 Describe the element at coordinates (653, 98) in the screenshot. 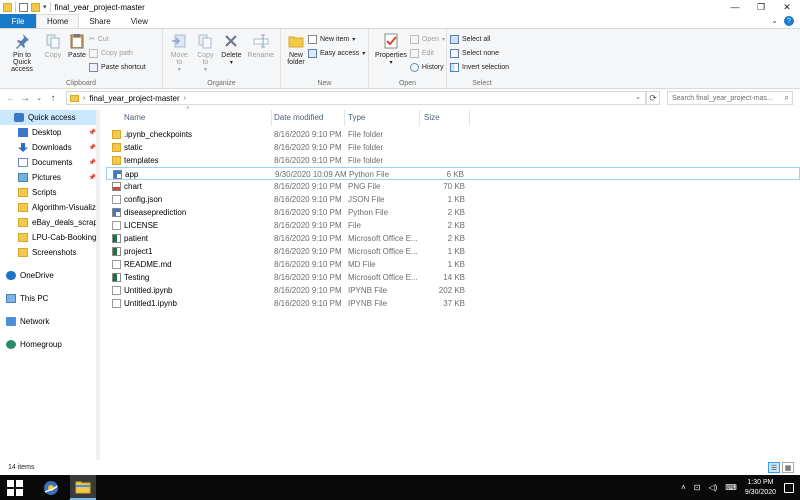

I see `refresh-button: ⟳` at that location.